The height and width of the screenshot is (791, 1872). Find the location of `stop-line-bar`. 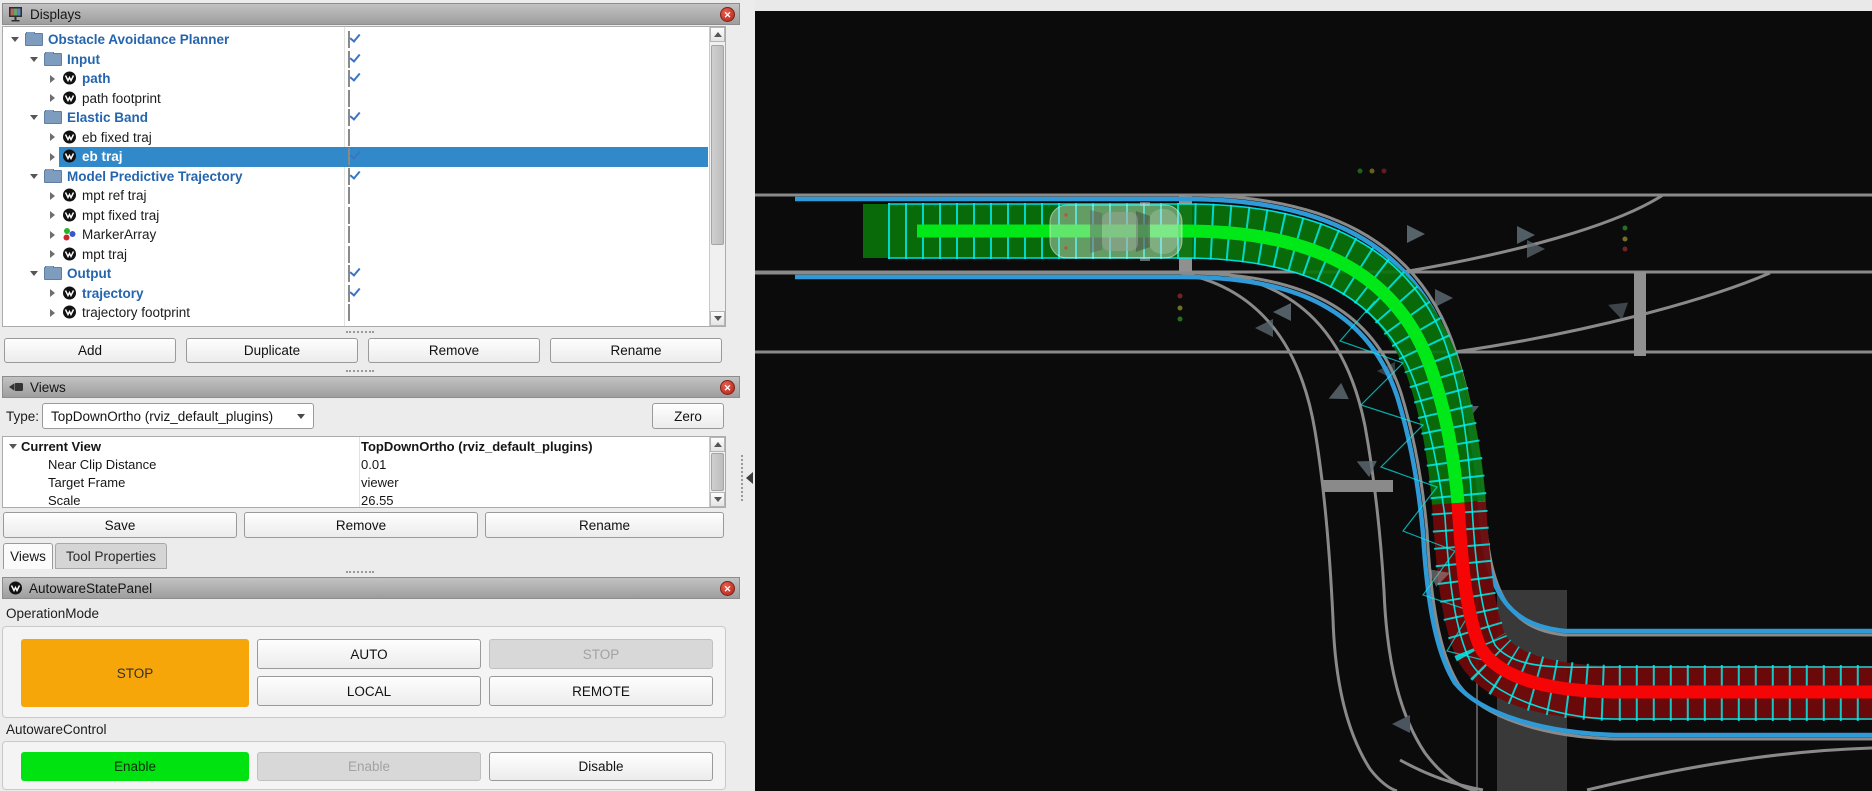

stop-line-bar is located at coordinates (1640, 314).